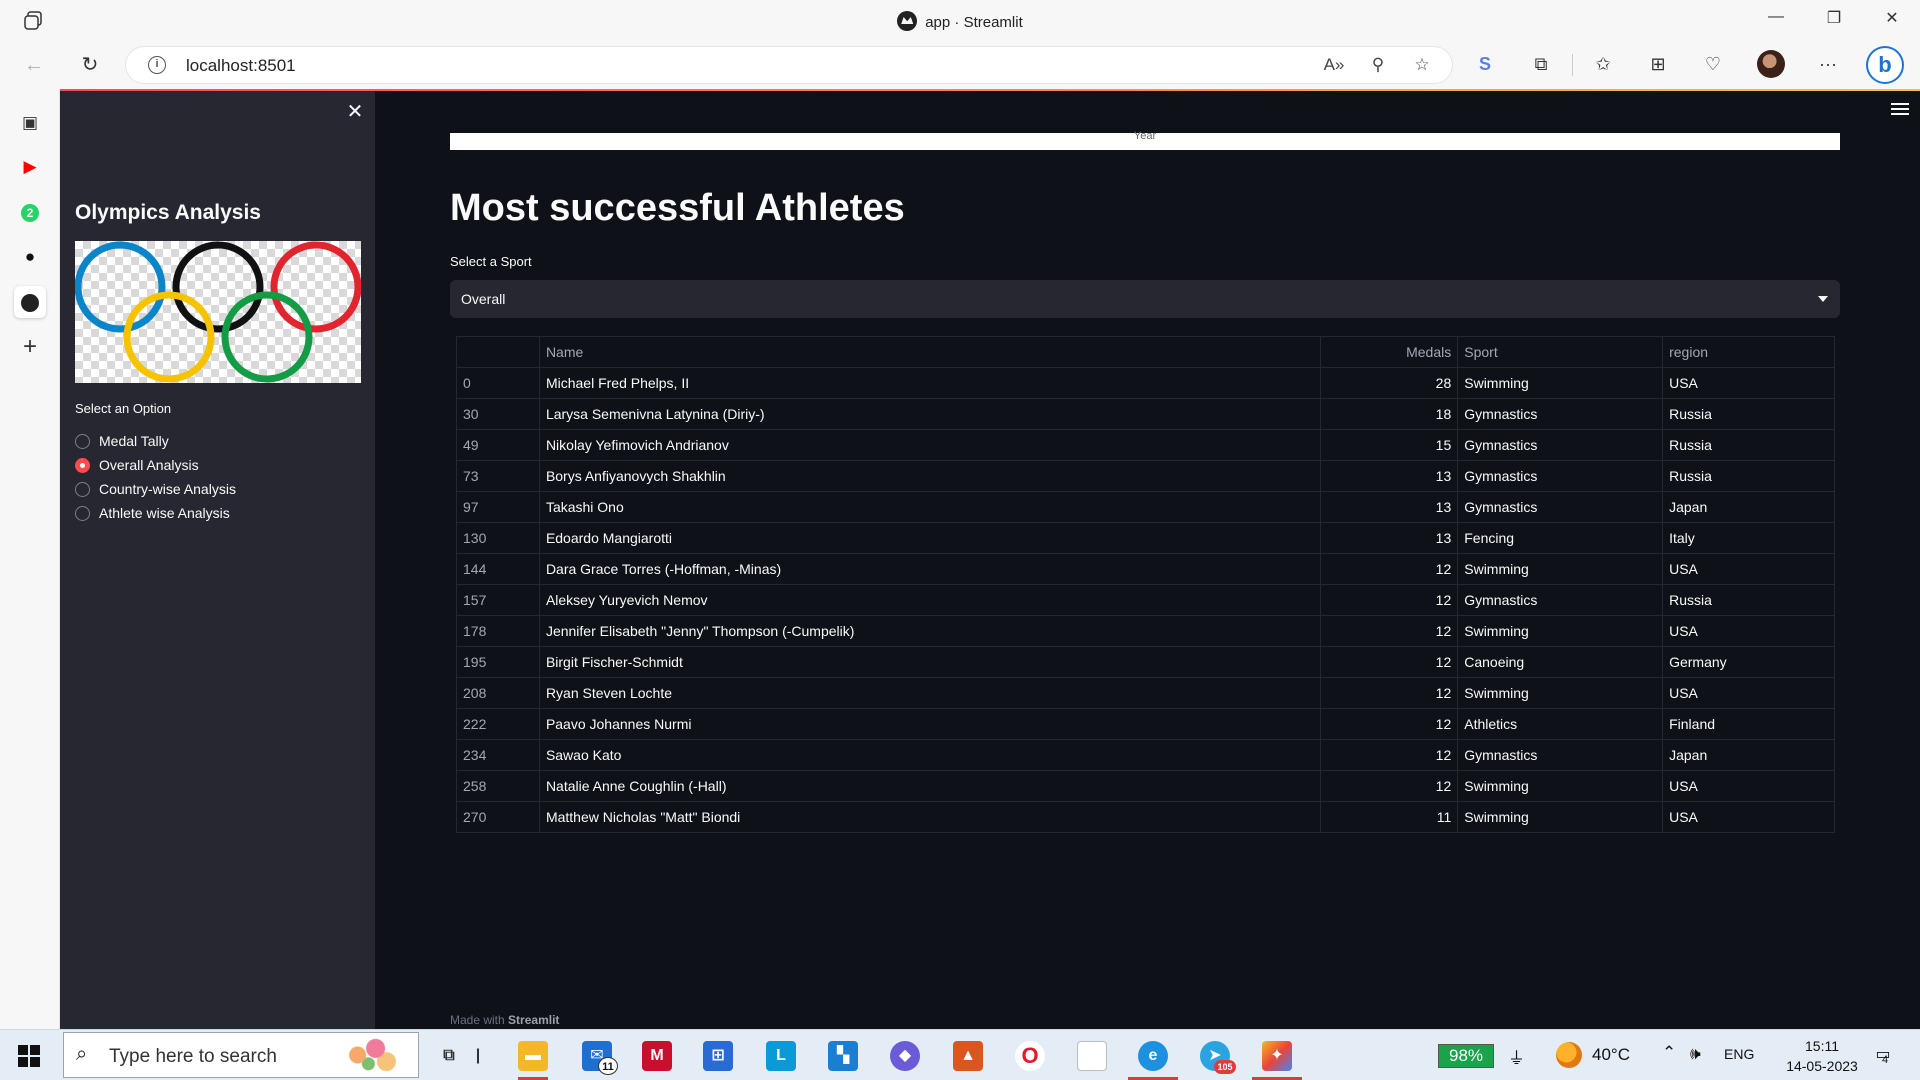 This screenshot has width=1920, height=1080. I want to click on cell-index: 222, so click(498, 724).